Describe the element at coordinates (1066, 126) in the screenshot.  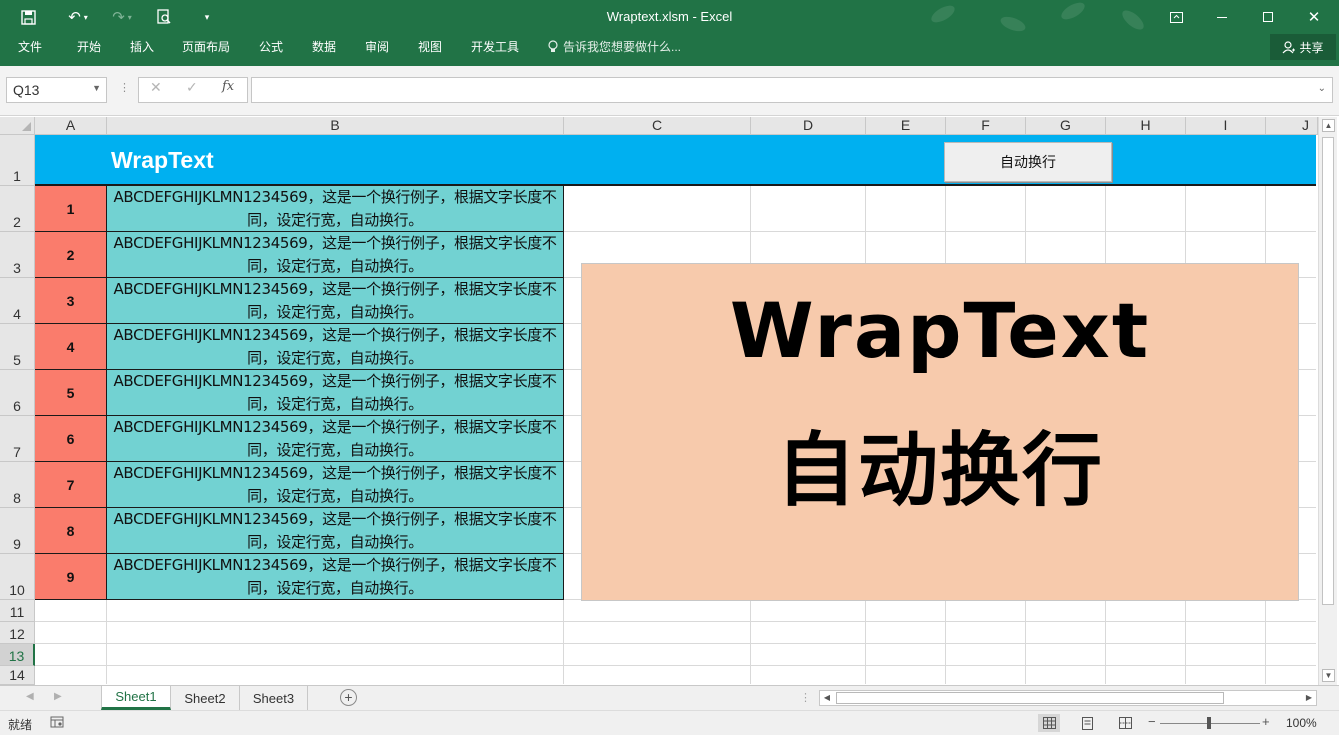
I see `column-header-g: G` at that location.